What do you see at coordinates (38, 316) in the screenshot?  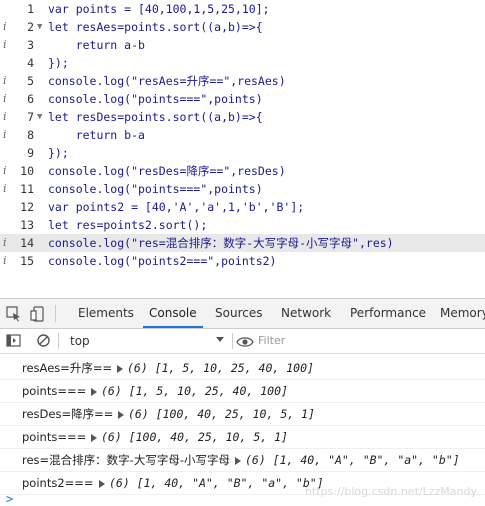 I see `device-toolbar-icon` at bounding box center [38, 316].